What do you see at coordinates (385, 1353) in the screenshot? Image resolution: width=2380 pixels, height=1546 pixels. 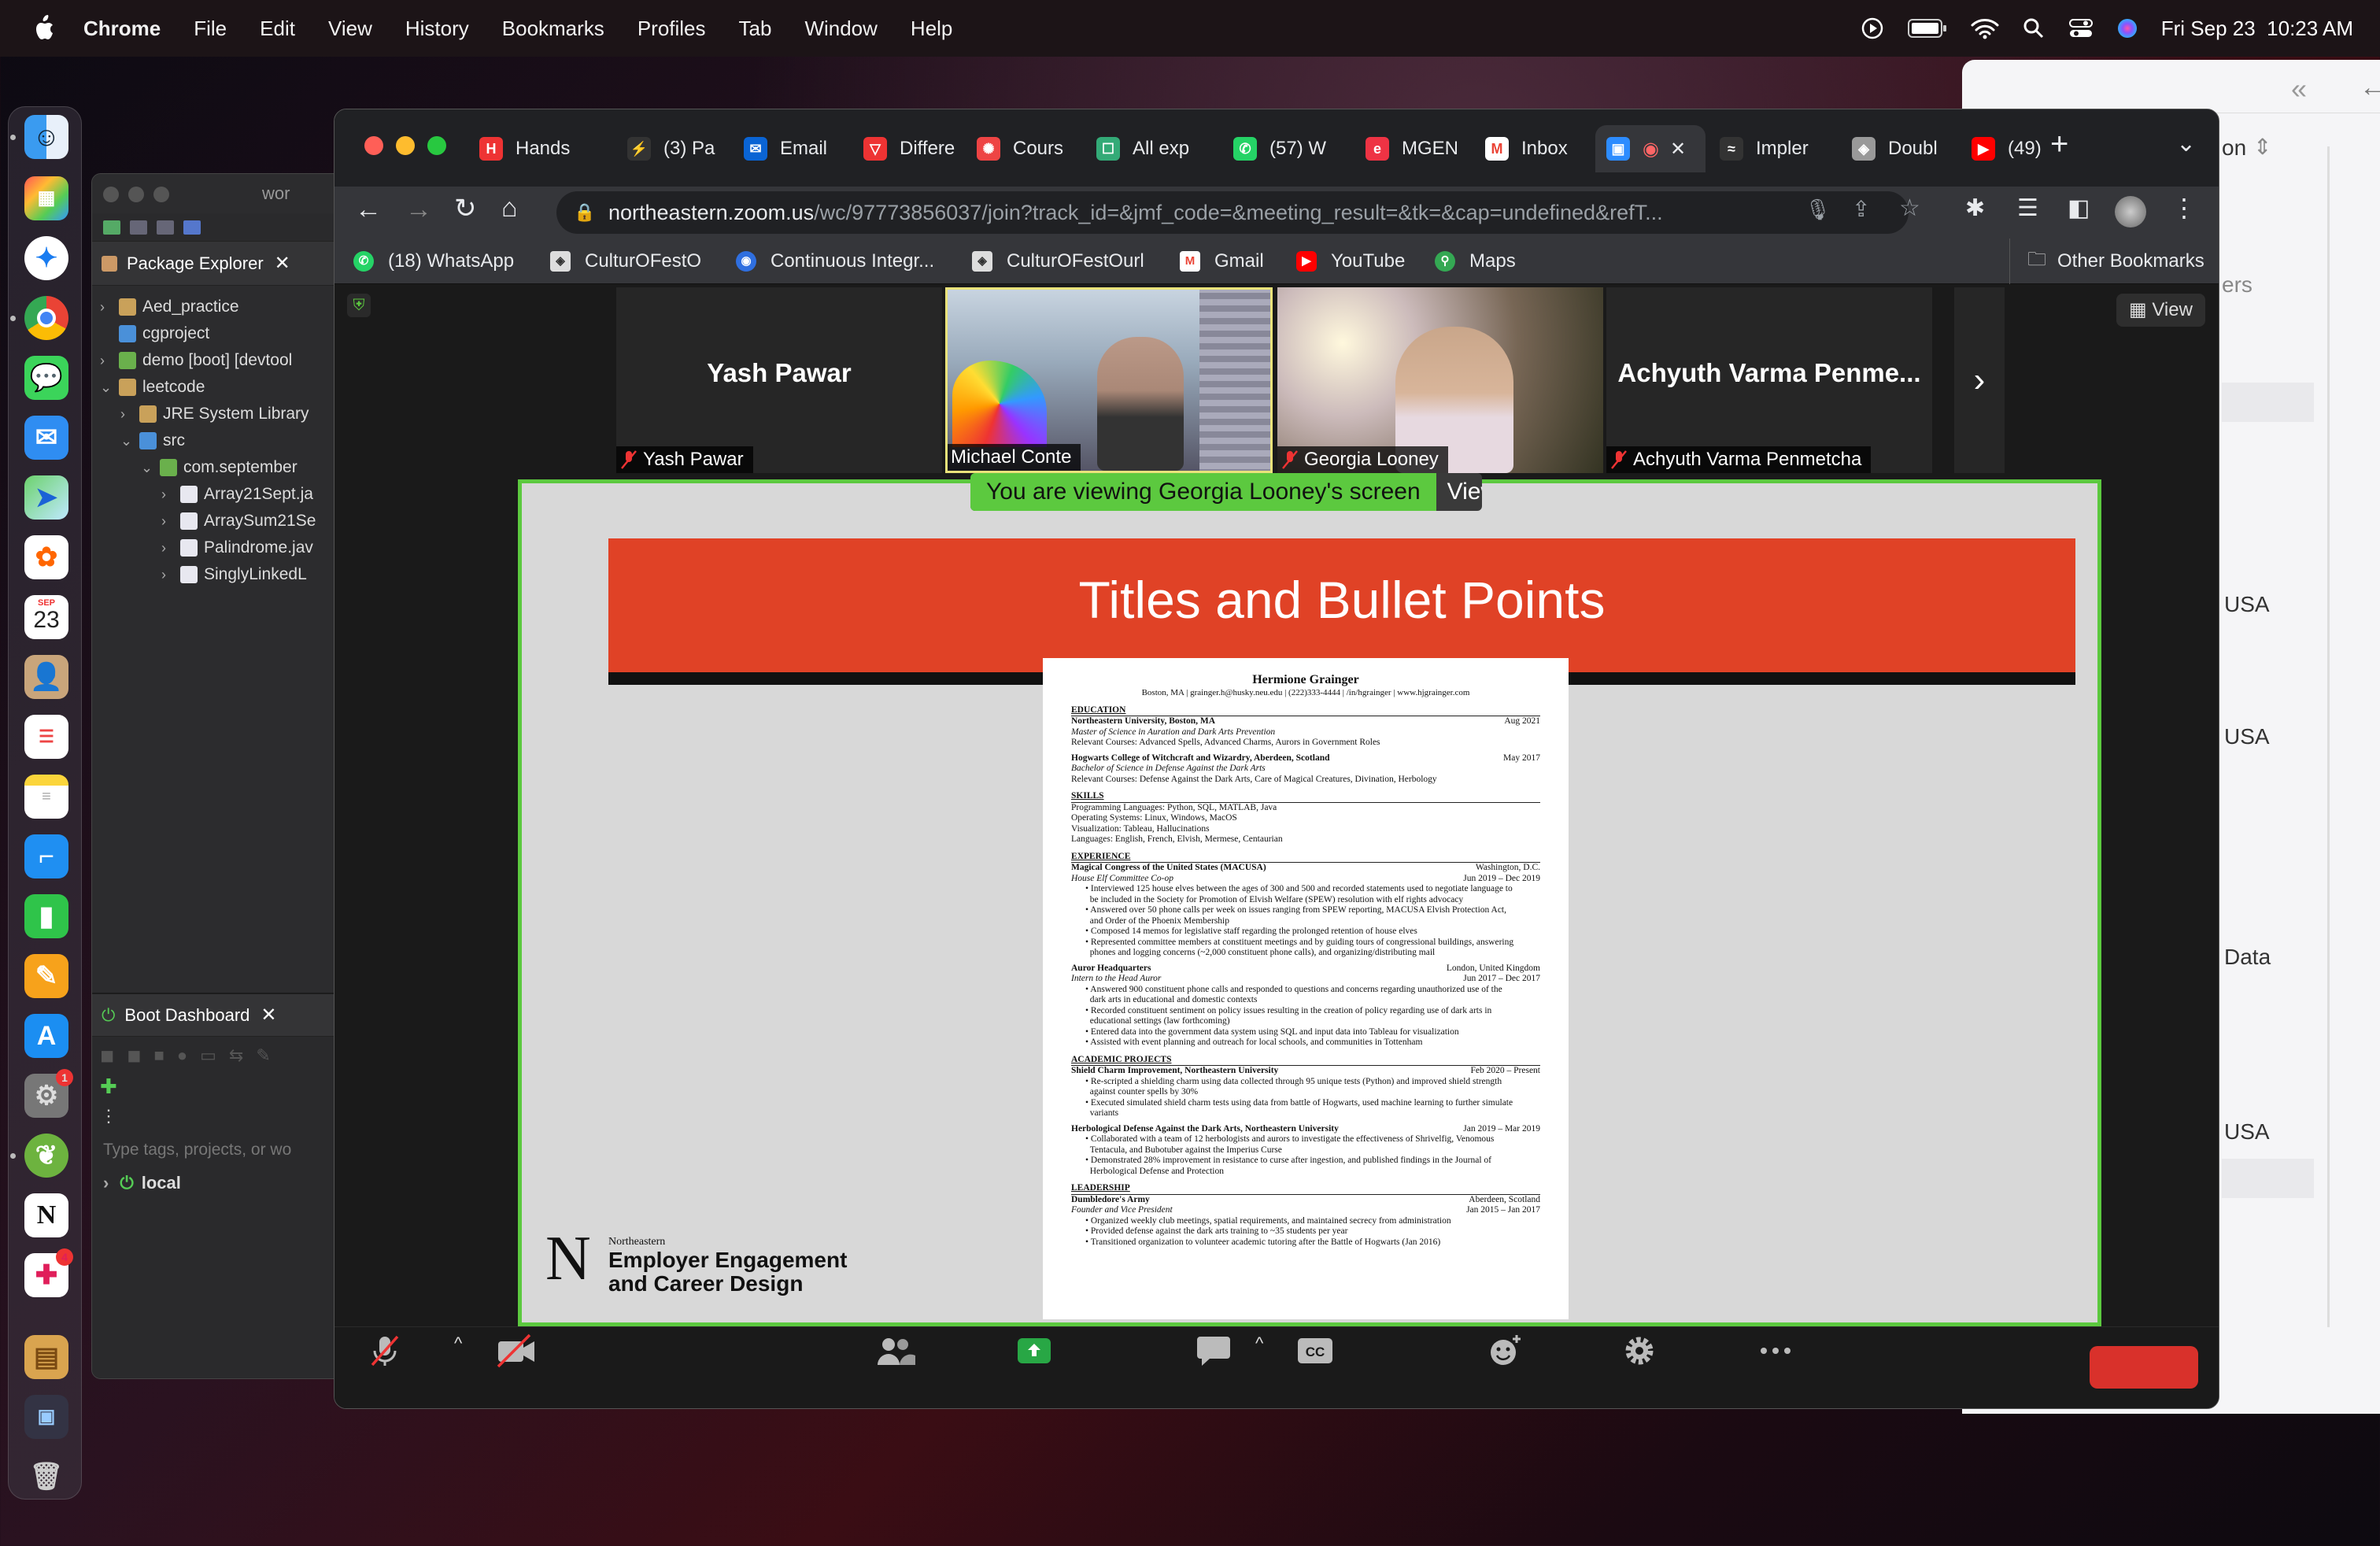 I see `unmute-button` at bounding box center [385, 1353].